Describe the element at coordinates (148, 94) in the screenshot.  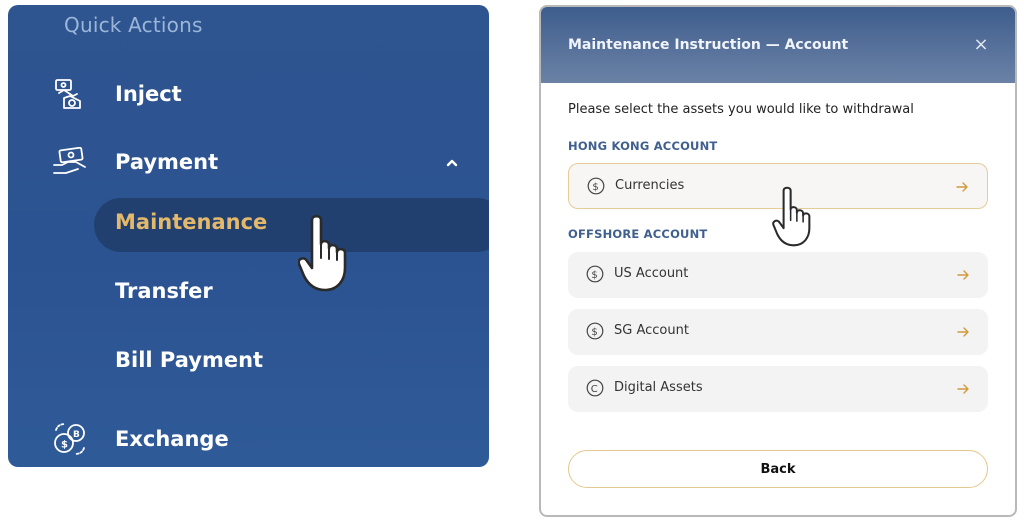
I see `nav-item-inject-label: Inject` at that location.